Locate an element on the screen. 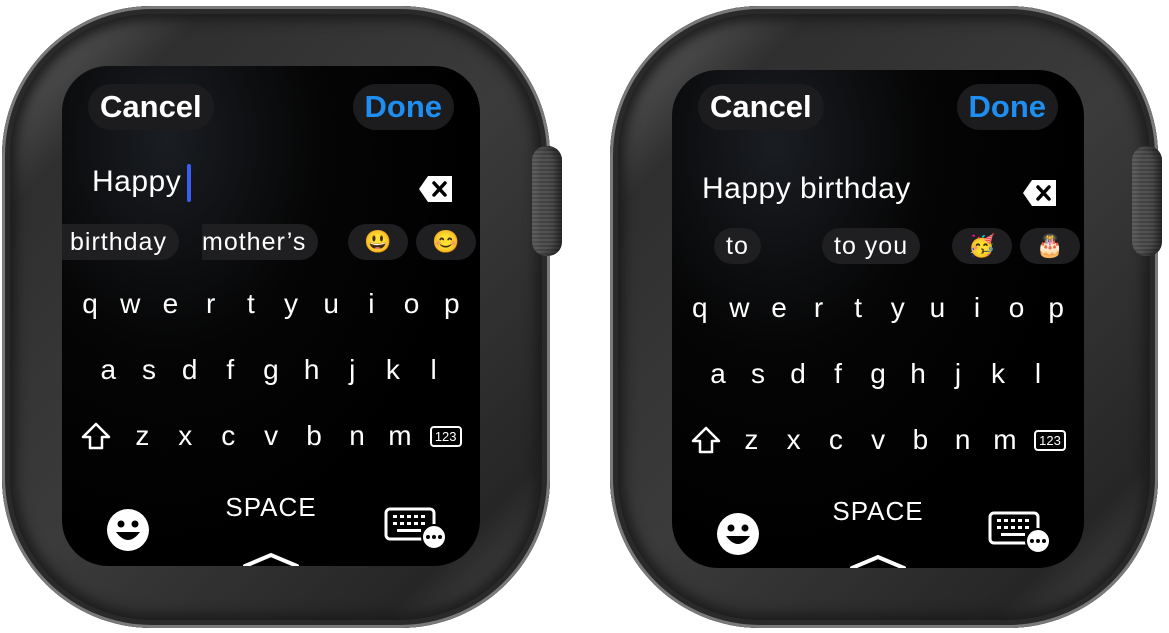 This screenshot has height=633, width=1169. suggestion-word: mother’s is located at coordinates (260, 242).